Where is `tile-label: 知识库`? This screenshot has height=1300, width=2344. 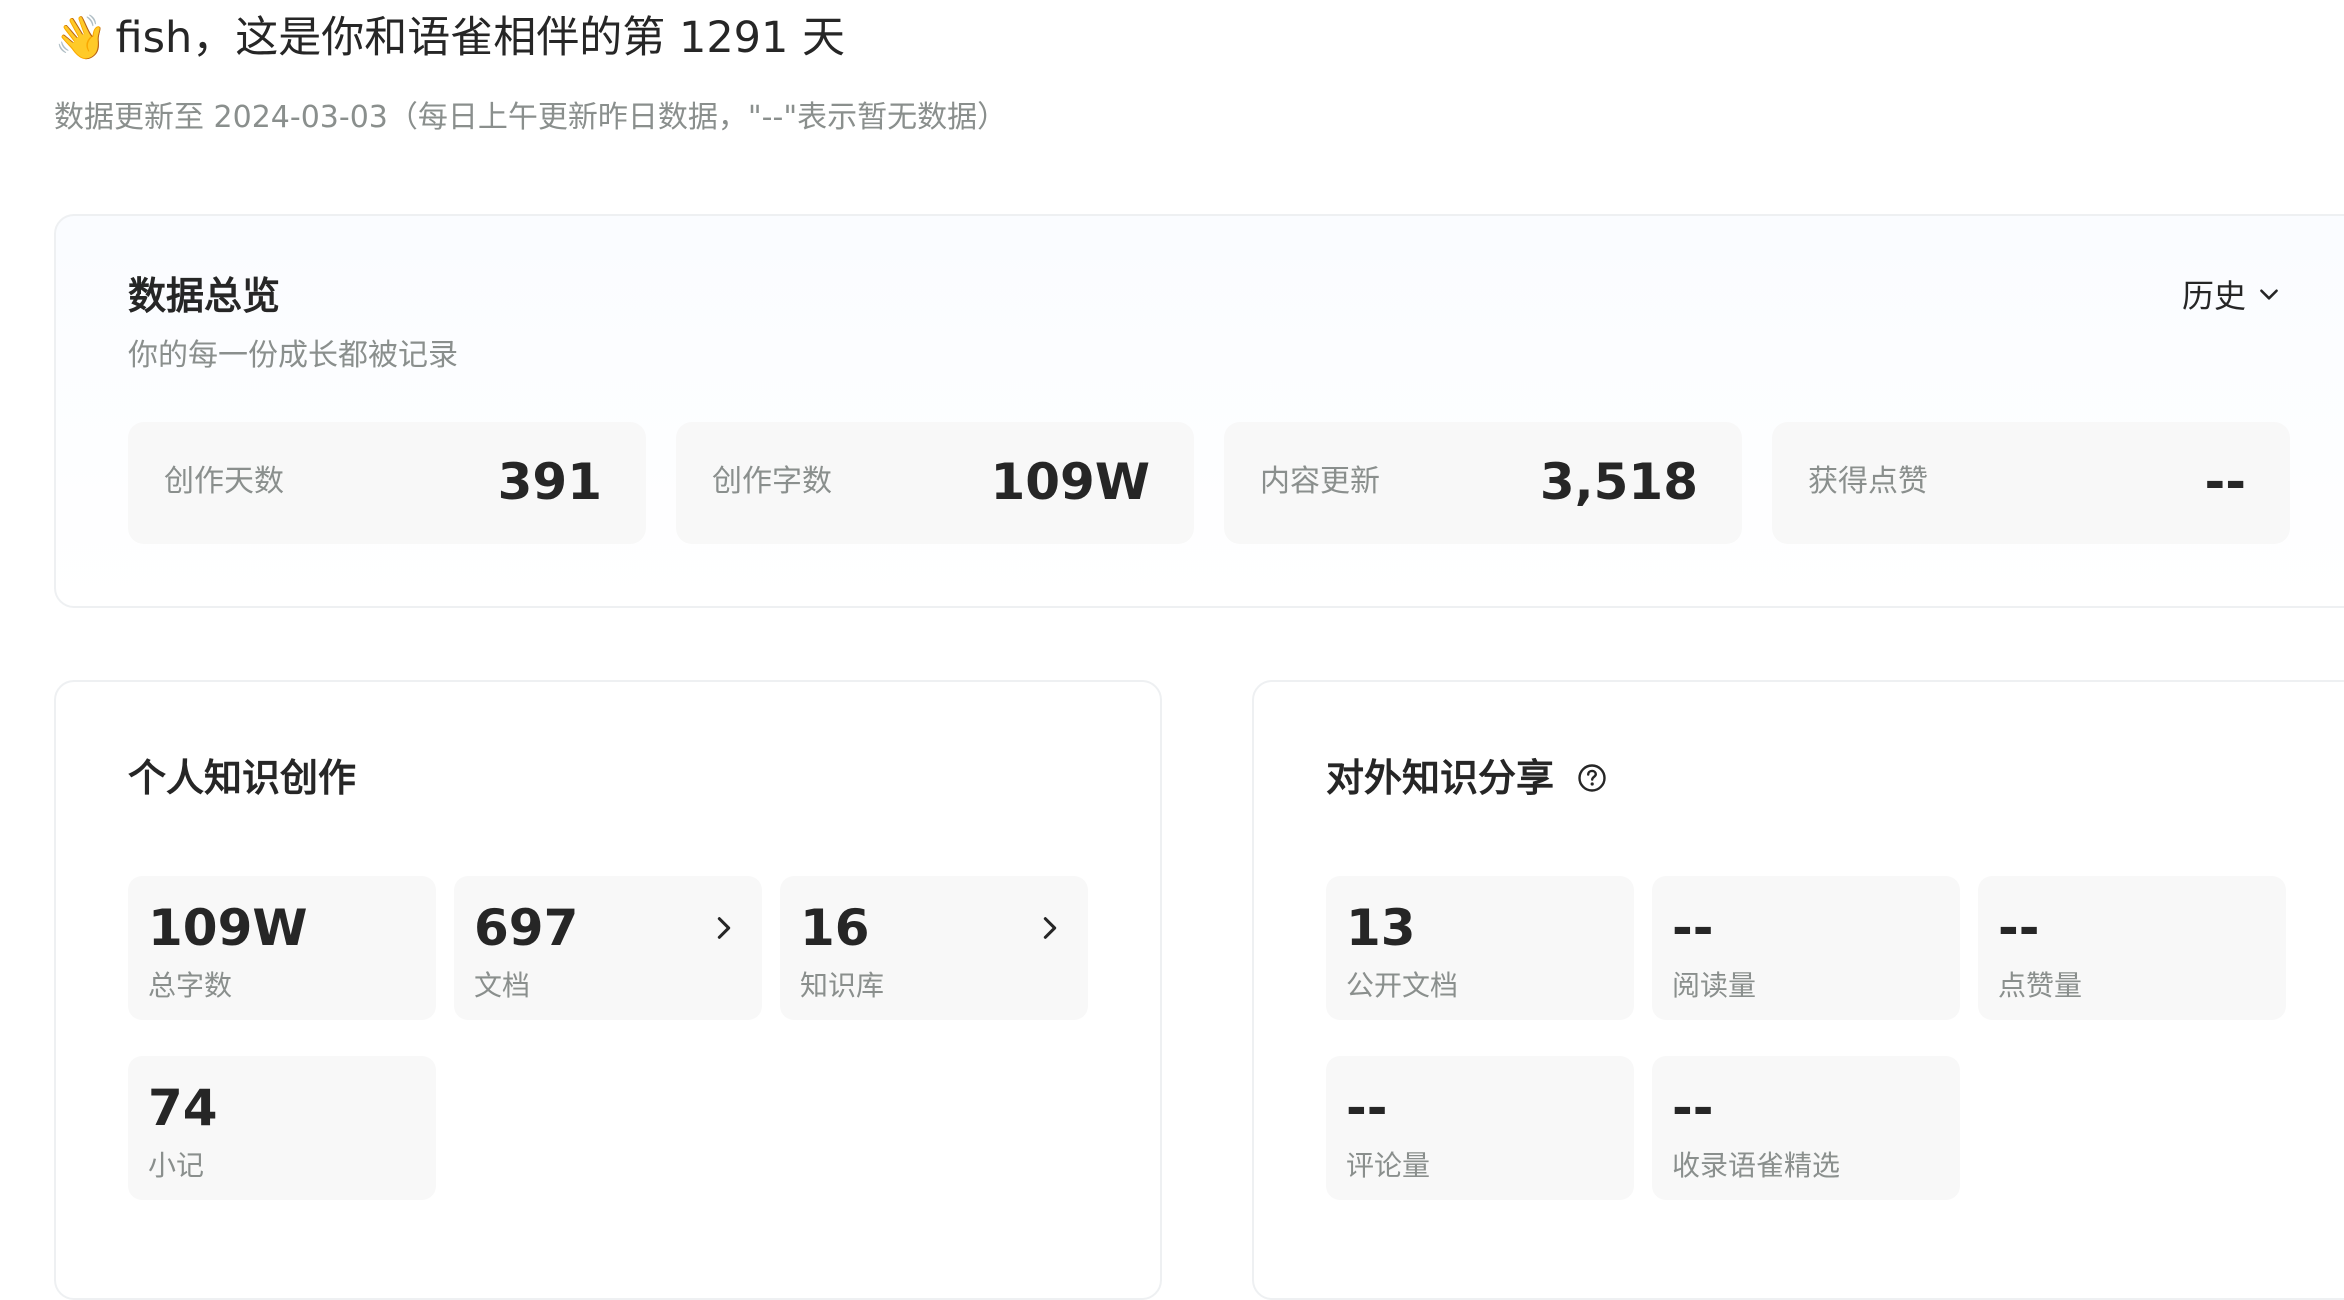
tile-label: 知识库 is located at coordinates (842, 985).